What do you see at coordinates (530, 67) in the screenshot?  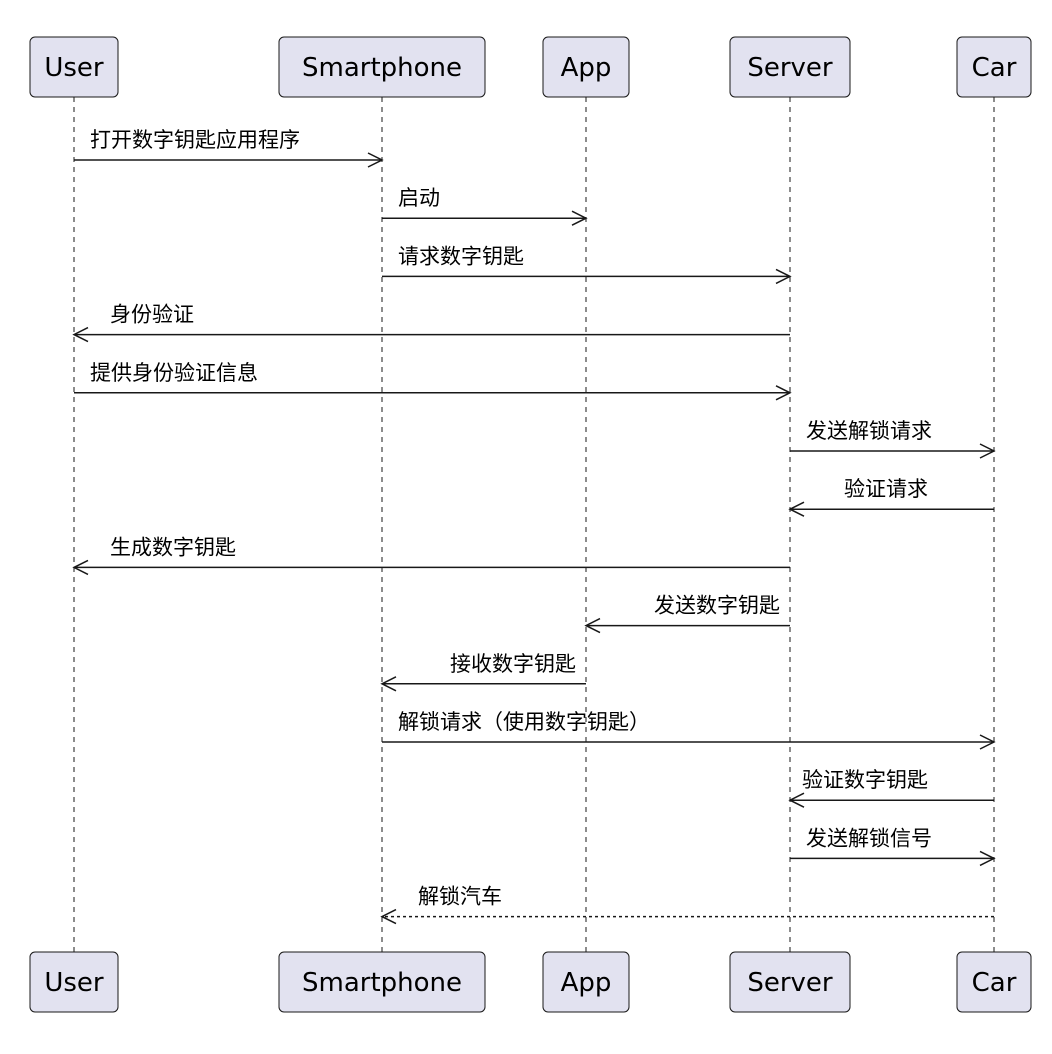 I see `participants-top: User Smartphone App Server Car` at bounding box center [530, 67].